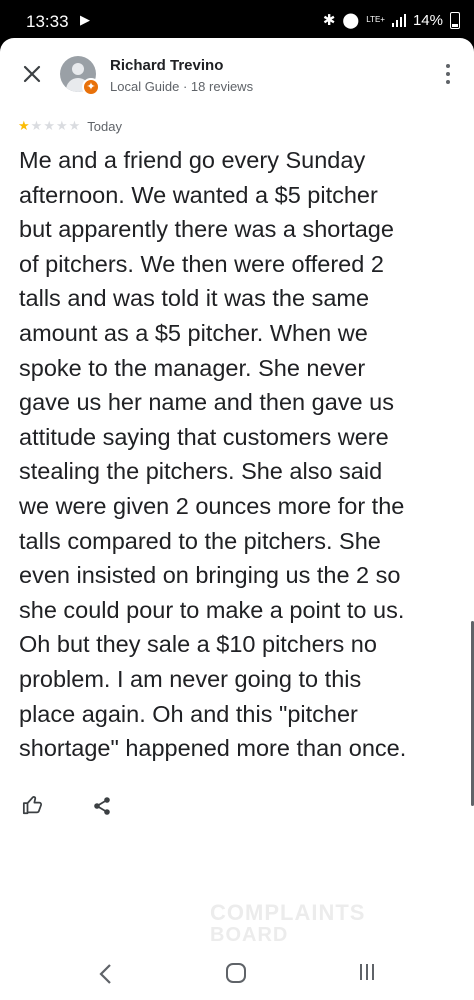 This screenshot has width=474, height=1000. Describe the element at coordinates (288, 923) in the screenshot. I see `watermark: COMPLAINTS BOARD` at that location.